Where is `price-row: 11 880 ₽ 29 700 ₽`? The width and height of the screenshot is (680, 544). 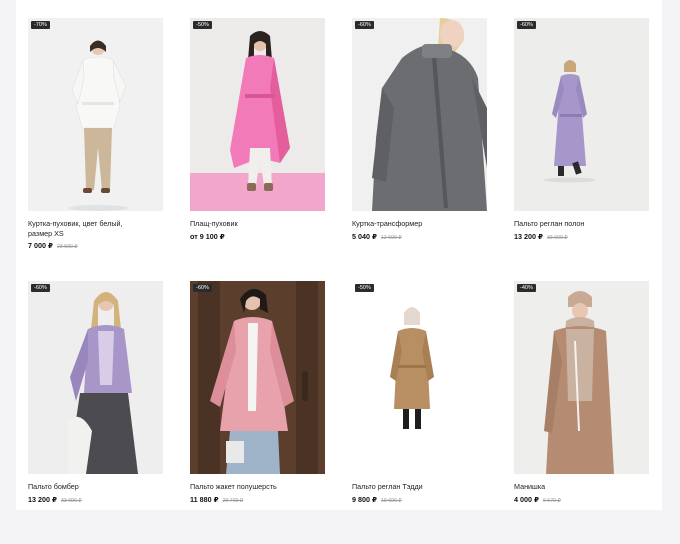 price-row: 11 880 ₽ 29 700 ₽ is located at coordinates (257, 499).